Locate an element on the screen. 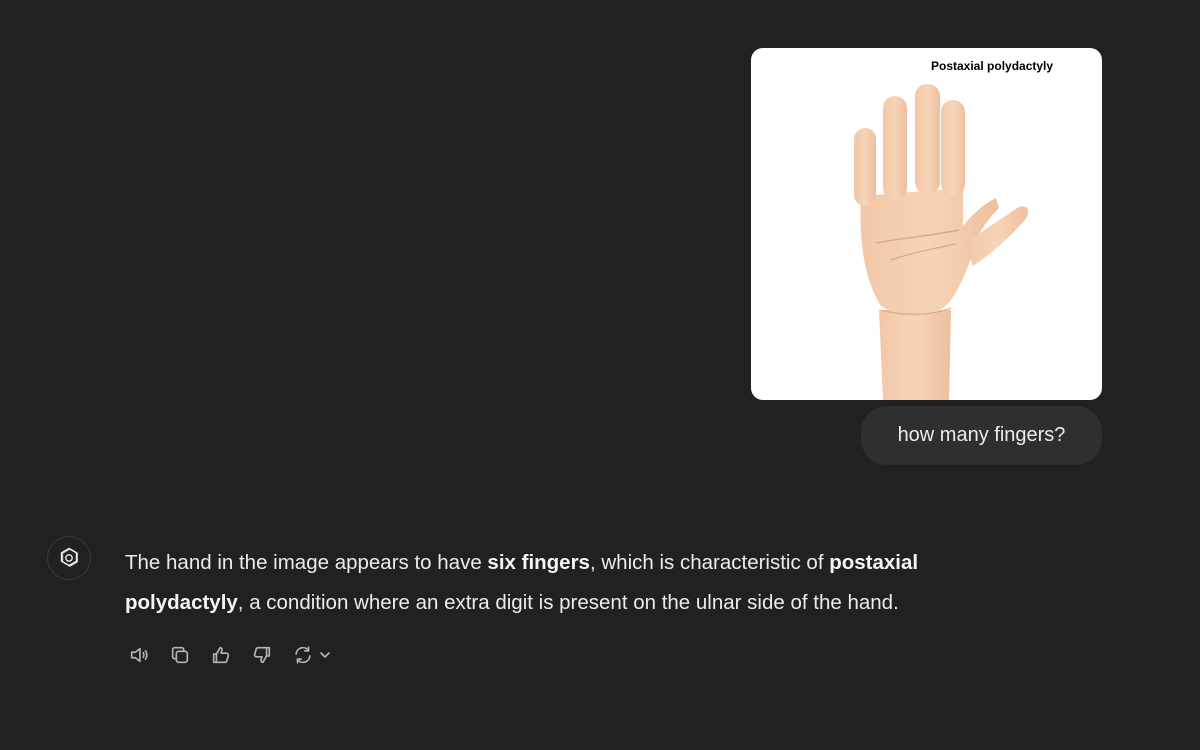  thumbs-up-button is located at coordinates (221, 655).